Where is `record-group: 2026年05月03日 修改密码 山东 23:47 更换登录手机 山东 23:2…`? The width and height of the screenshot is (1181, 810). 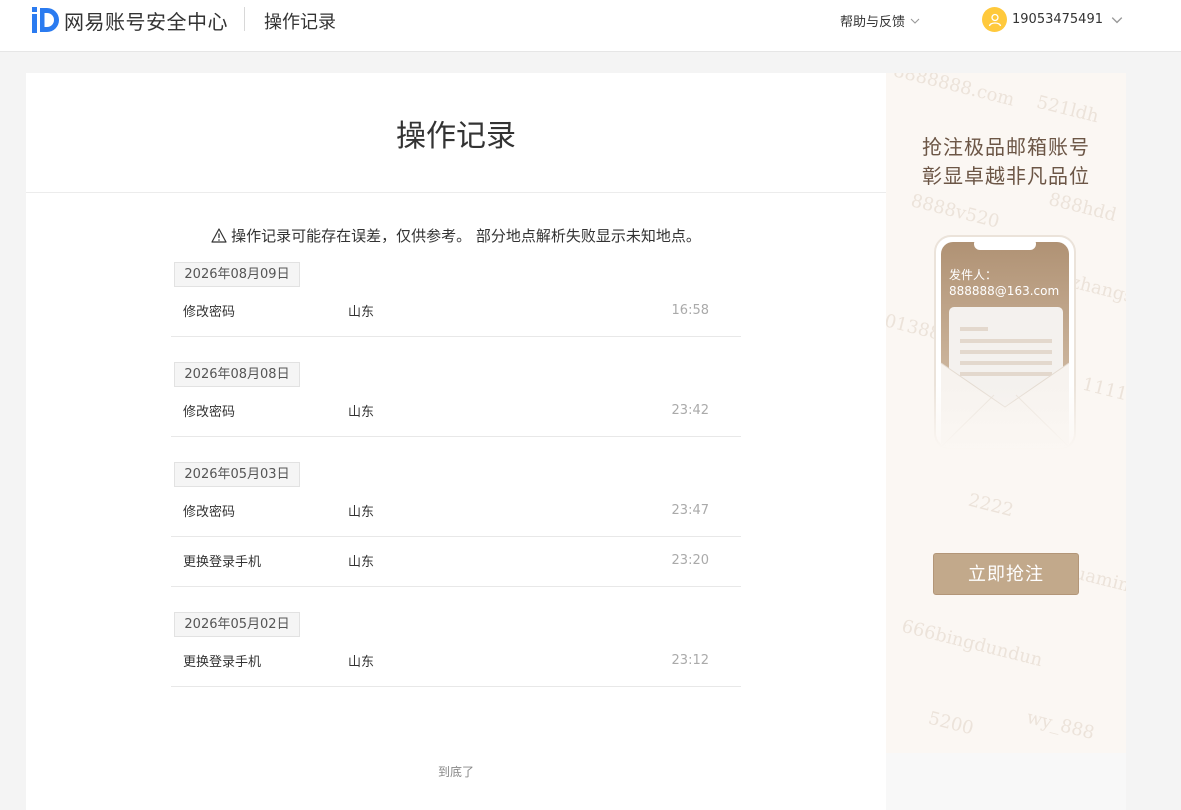 record-group: 2026年05月03日 修改密码 山东 23:47 更换登录手机 山东 23:2… is located at coordinates (456, 537).